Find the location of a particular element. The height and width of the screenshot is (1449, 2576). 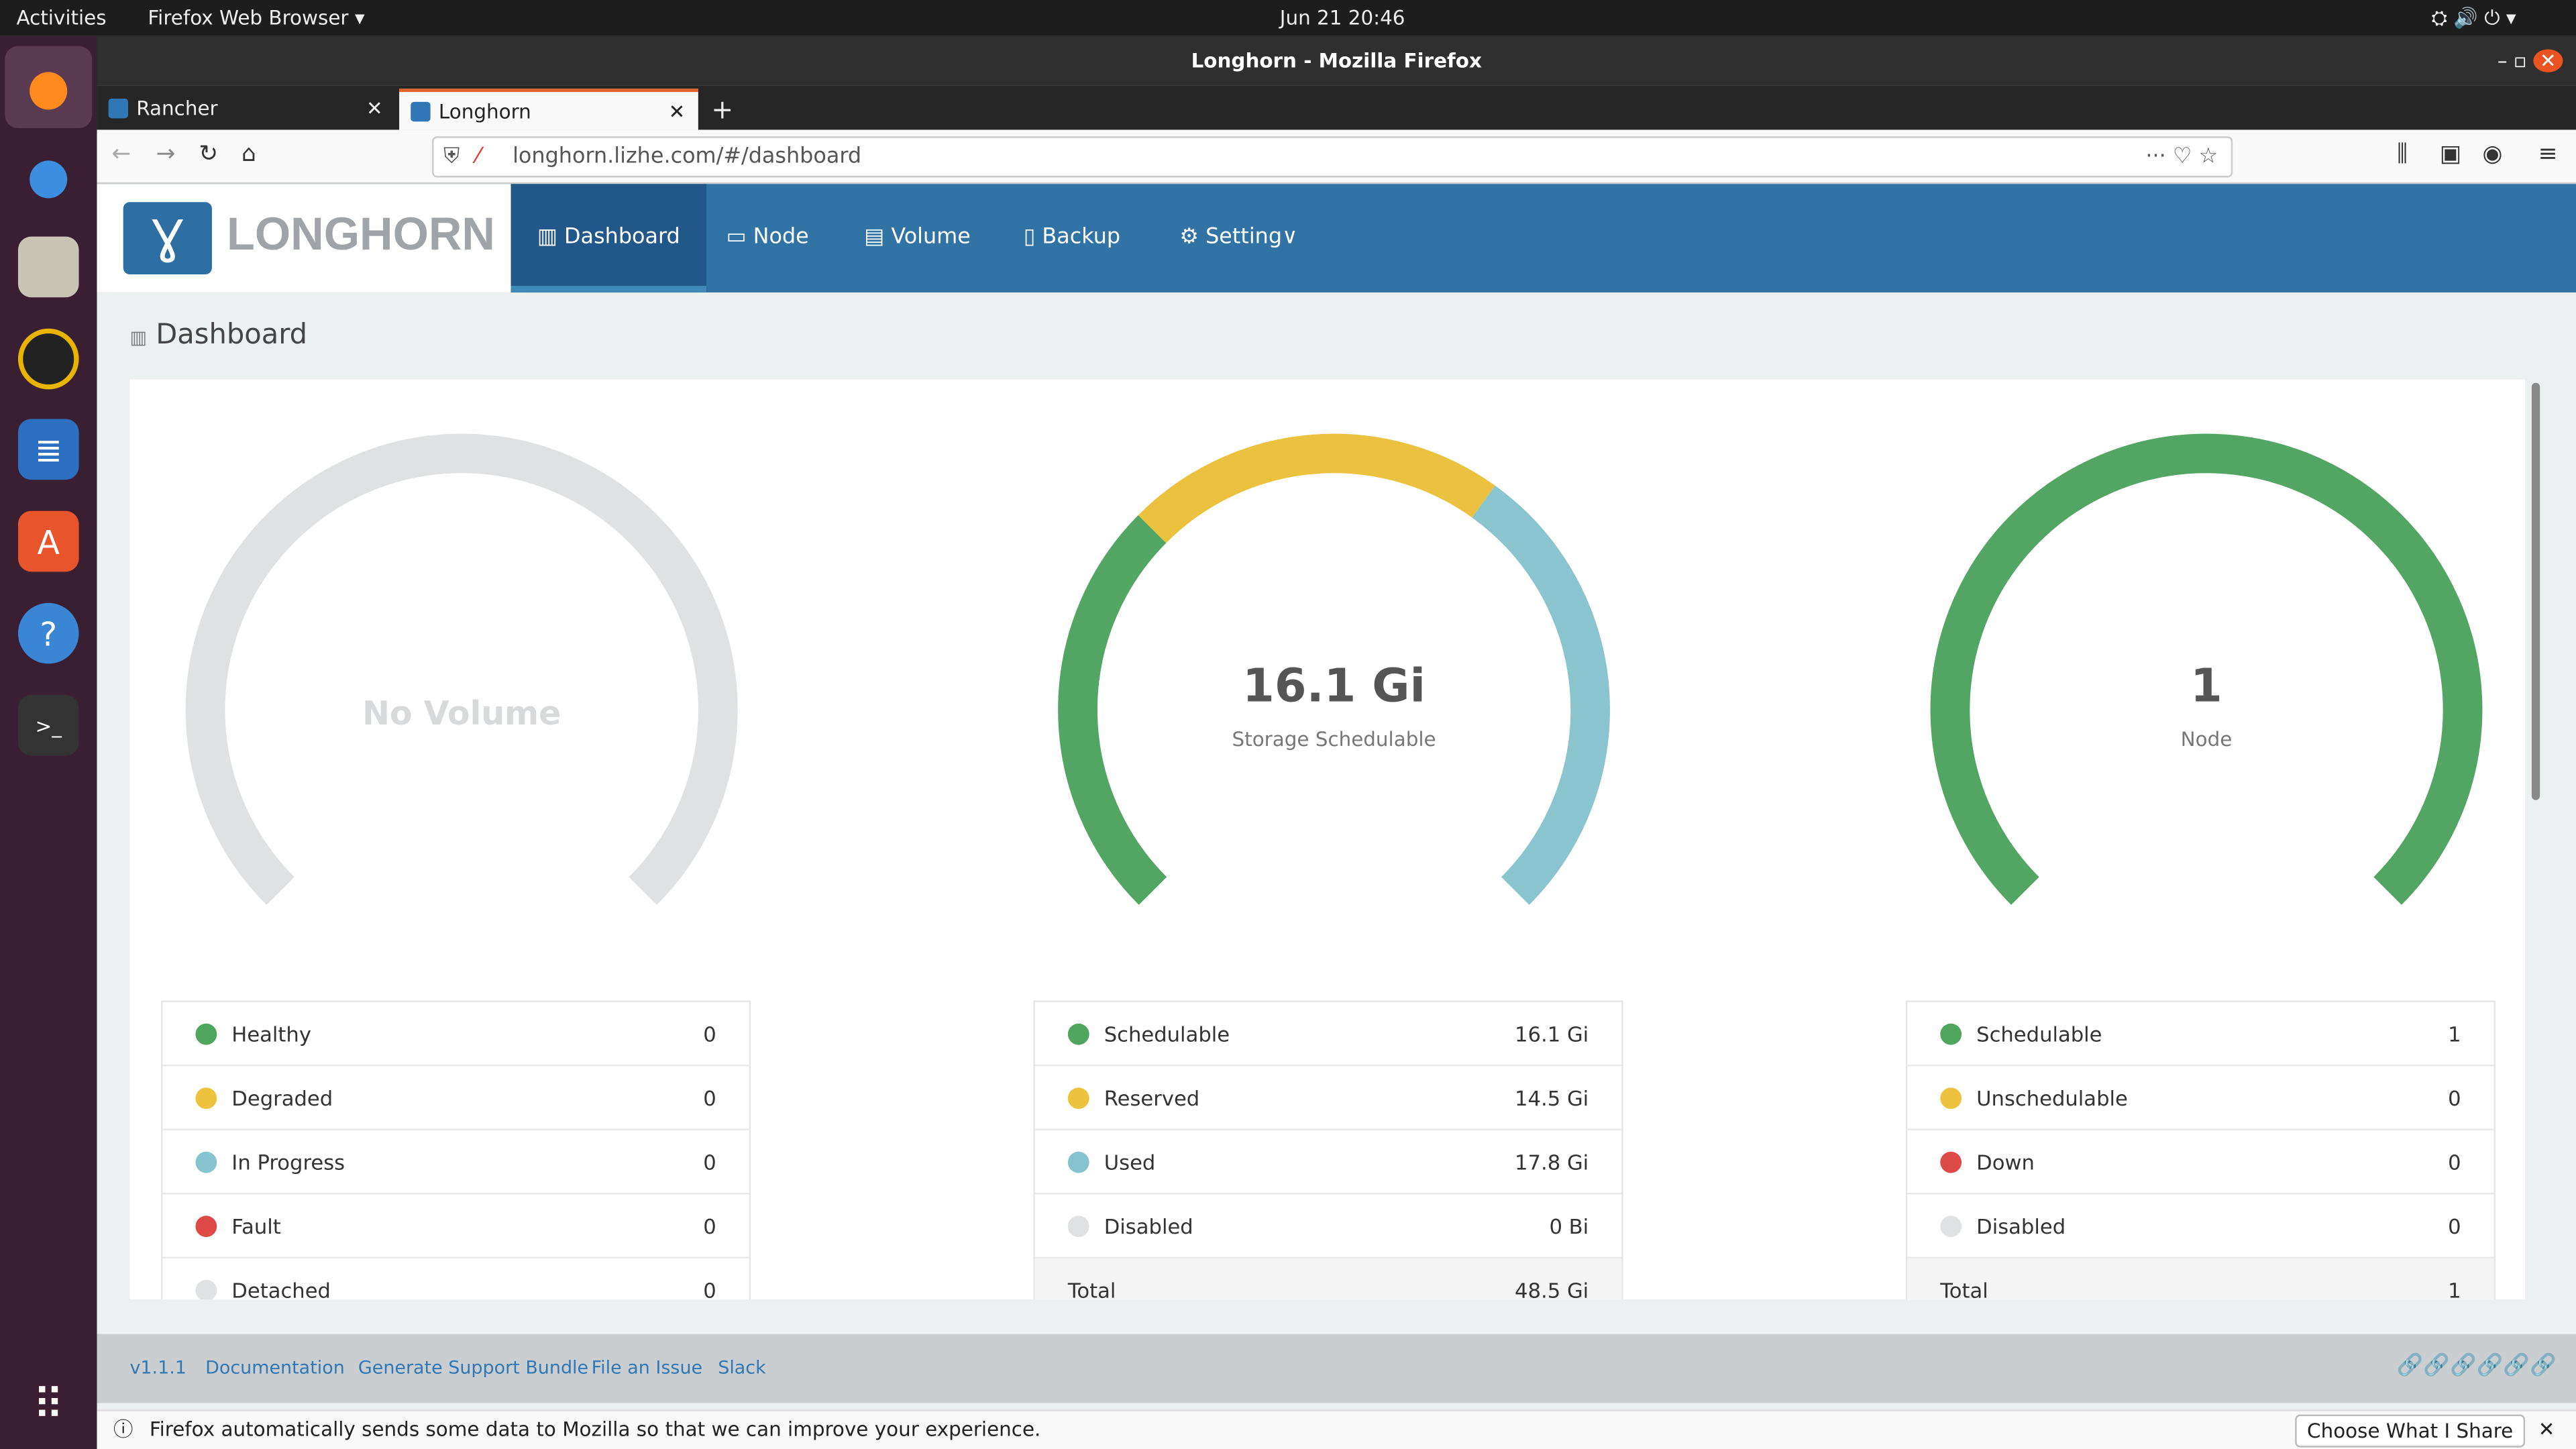

longhorn-favicon-icon is located at coordinates (421, 111).